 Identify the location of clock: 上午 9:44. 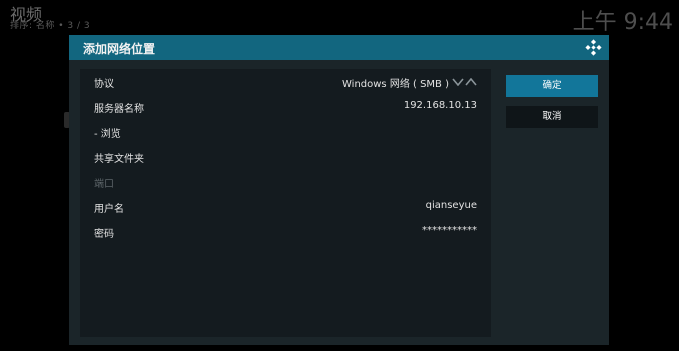
(622, 22).